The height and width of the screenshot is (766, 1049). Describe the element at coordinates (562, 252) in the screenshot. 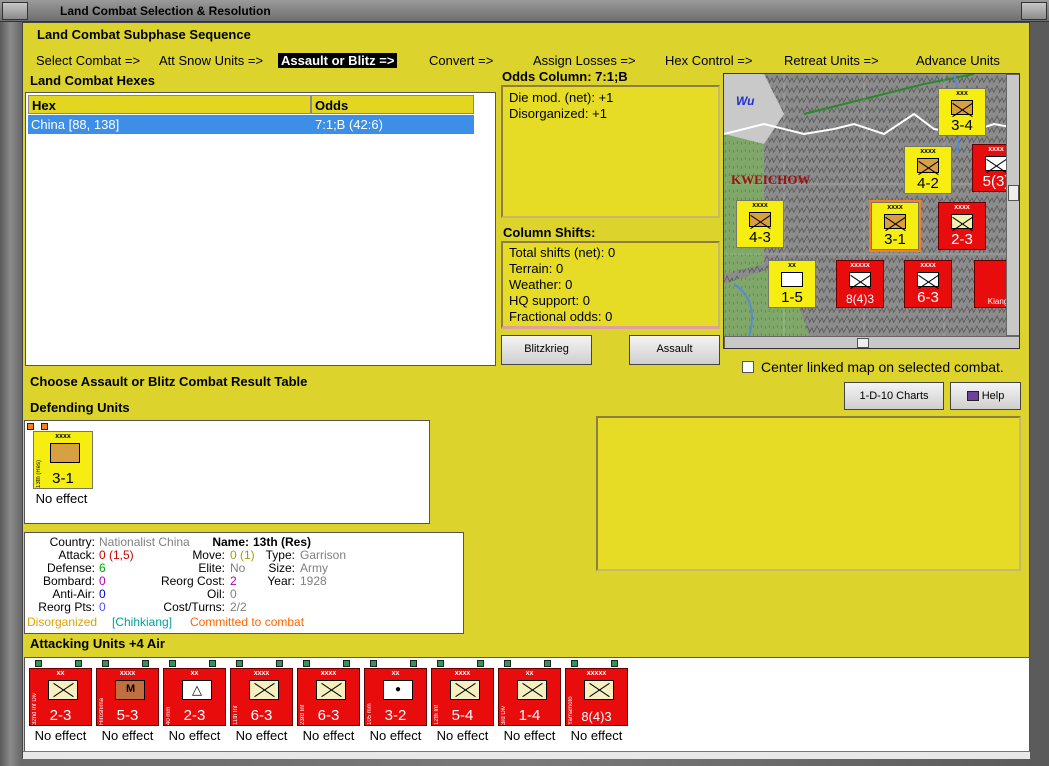

I see `shift-line: Total shifts (net): 0` at that location.